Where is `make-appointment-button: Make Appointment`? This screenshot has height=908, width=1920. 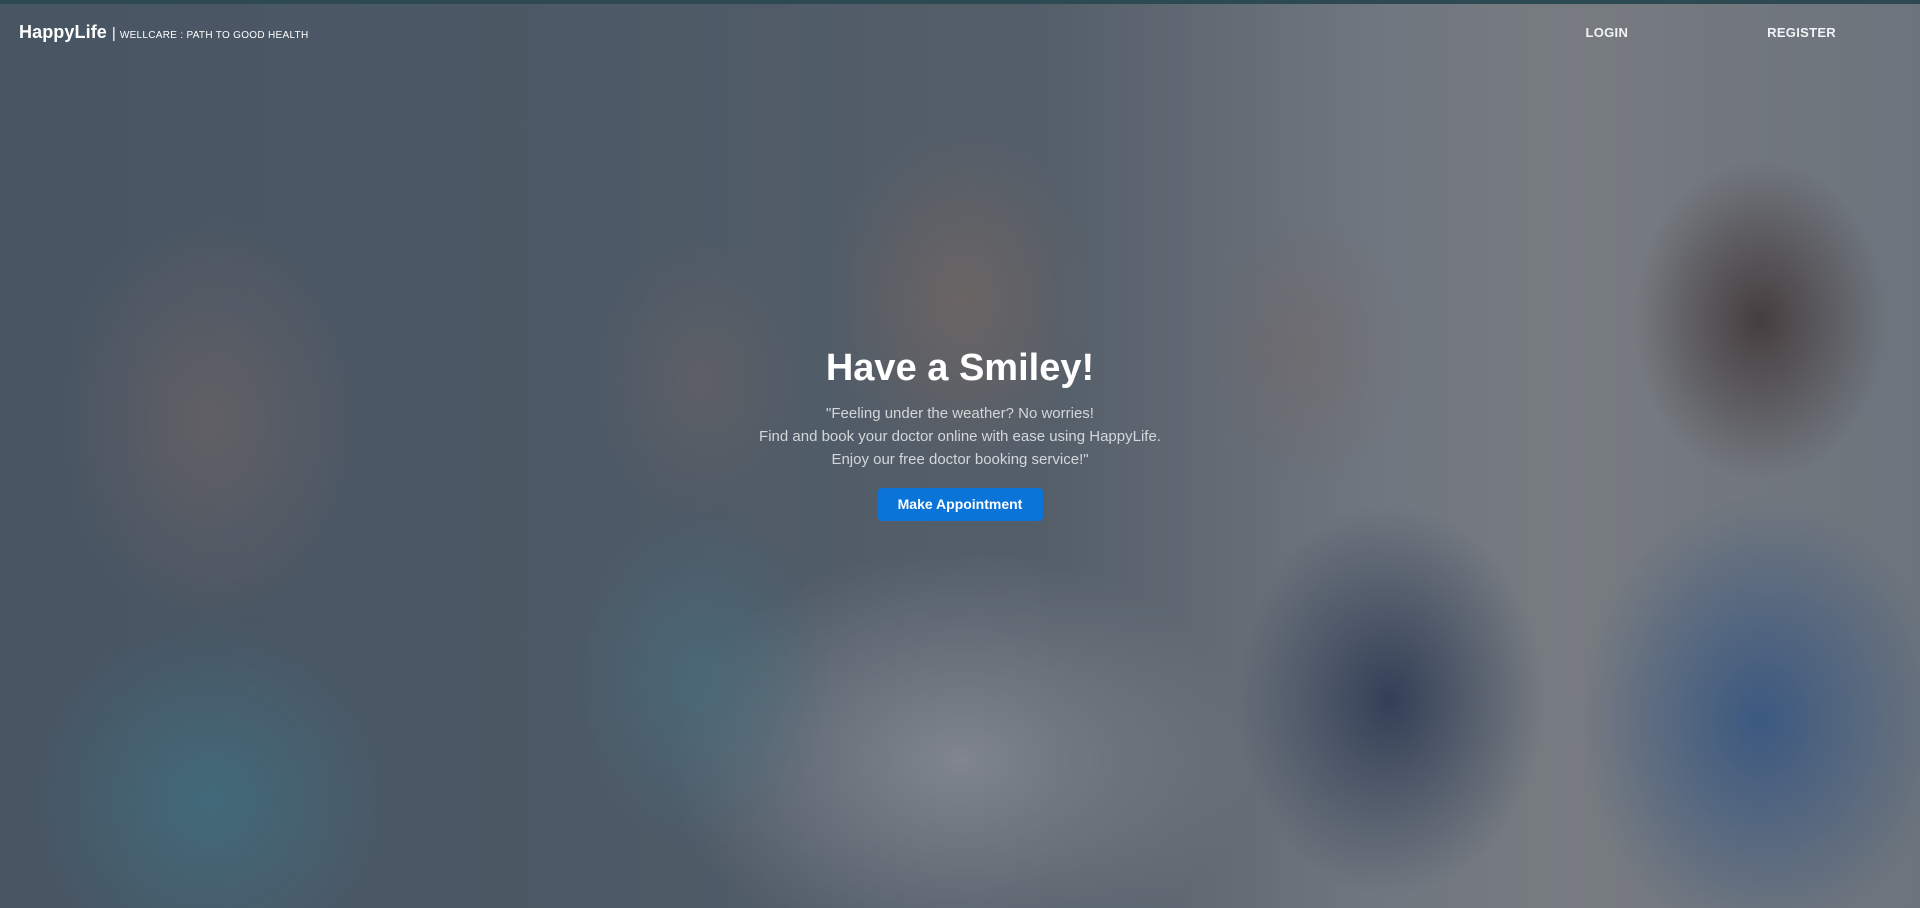 make-appointment-button: Make Appointment is located at coordinates (960, 504).